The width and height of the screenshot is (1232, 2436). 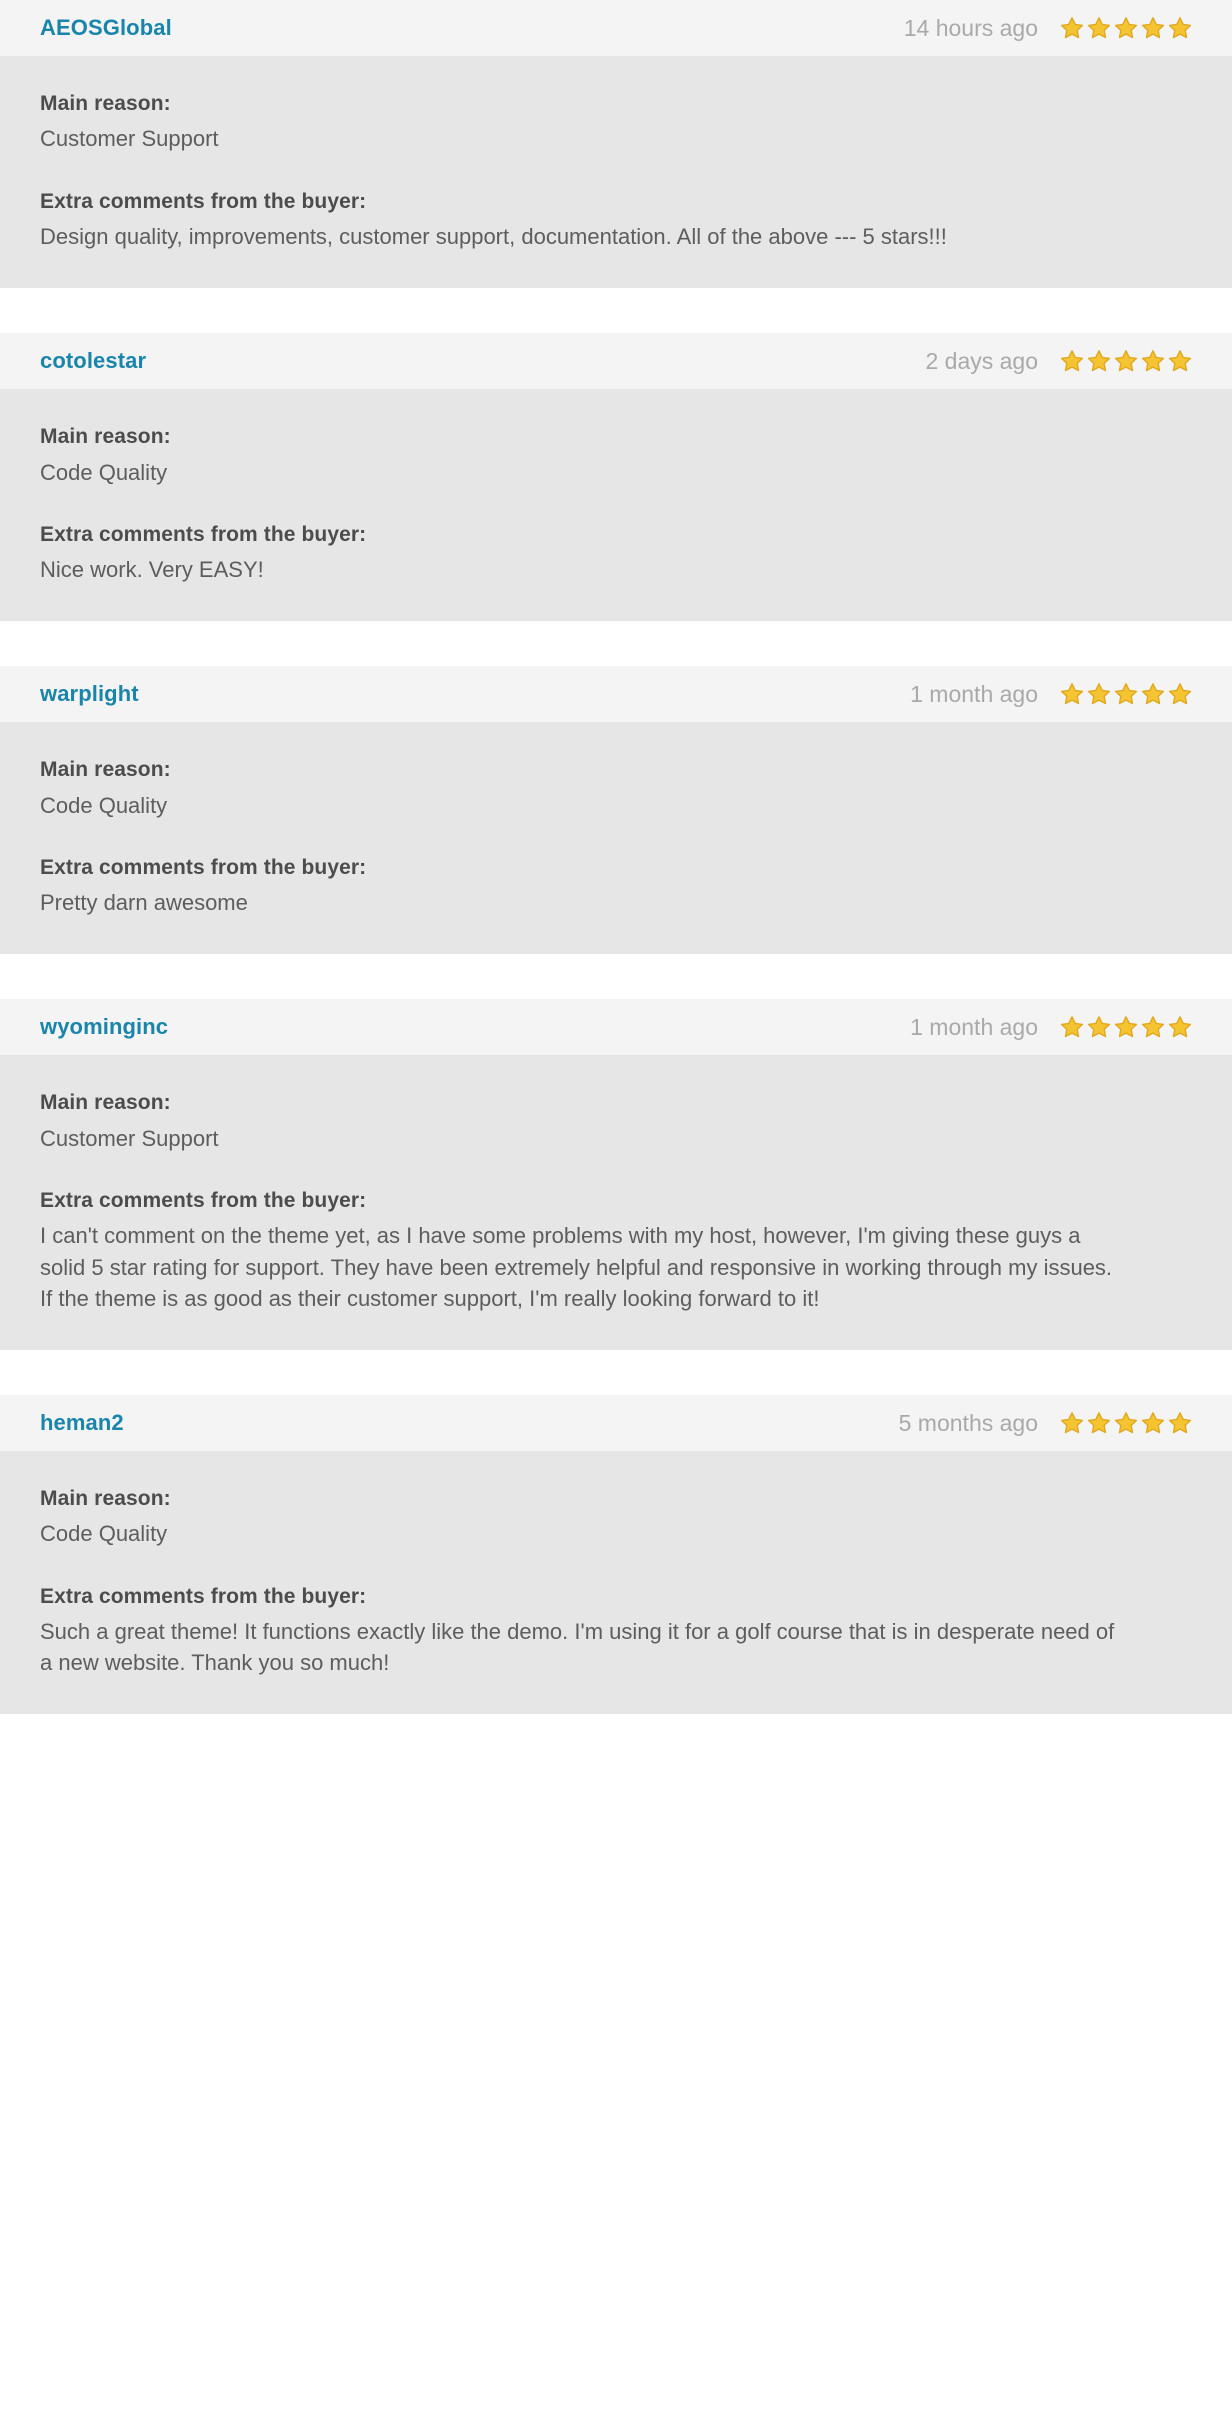 I want to click on review-header: warplight 1 month ago, so click(x=616, y=694).